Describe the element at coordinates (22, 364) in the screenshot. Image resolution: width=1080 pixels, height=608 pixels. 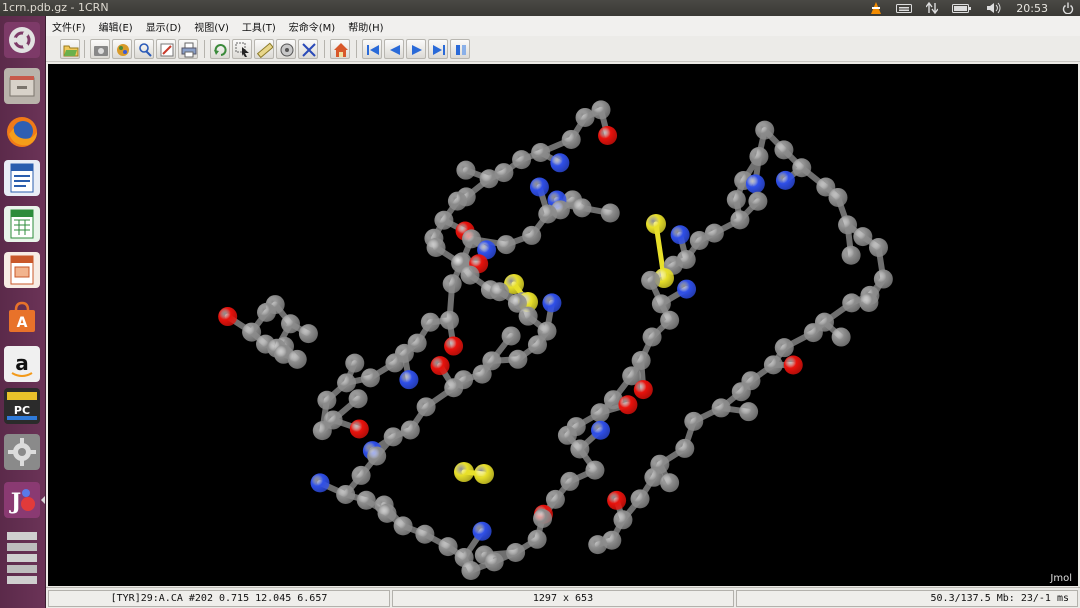
I see `amazon-icon: a` at that location.